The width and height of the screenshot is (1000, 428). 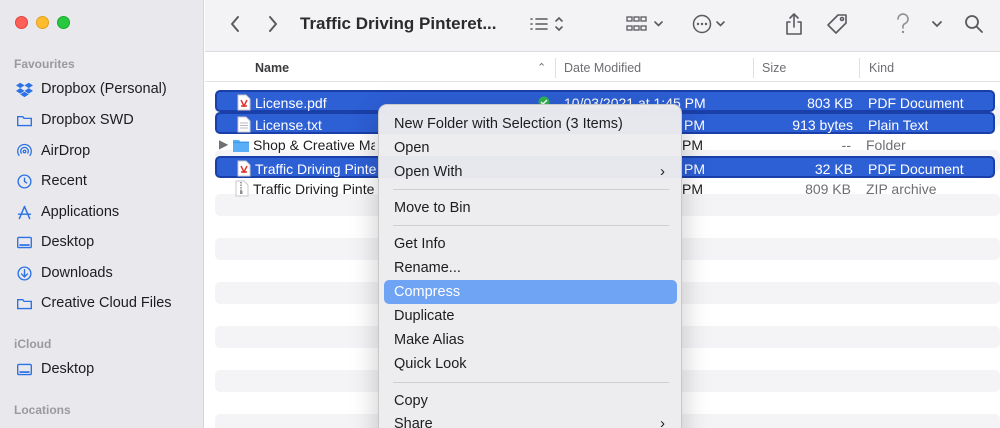 What do you see at coordinates (530, 292) in the screenshot?
I see `menu-item-compress: Compress` at bounding box center [530, 292].